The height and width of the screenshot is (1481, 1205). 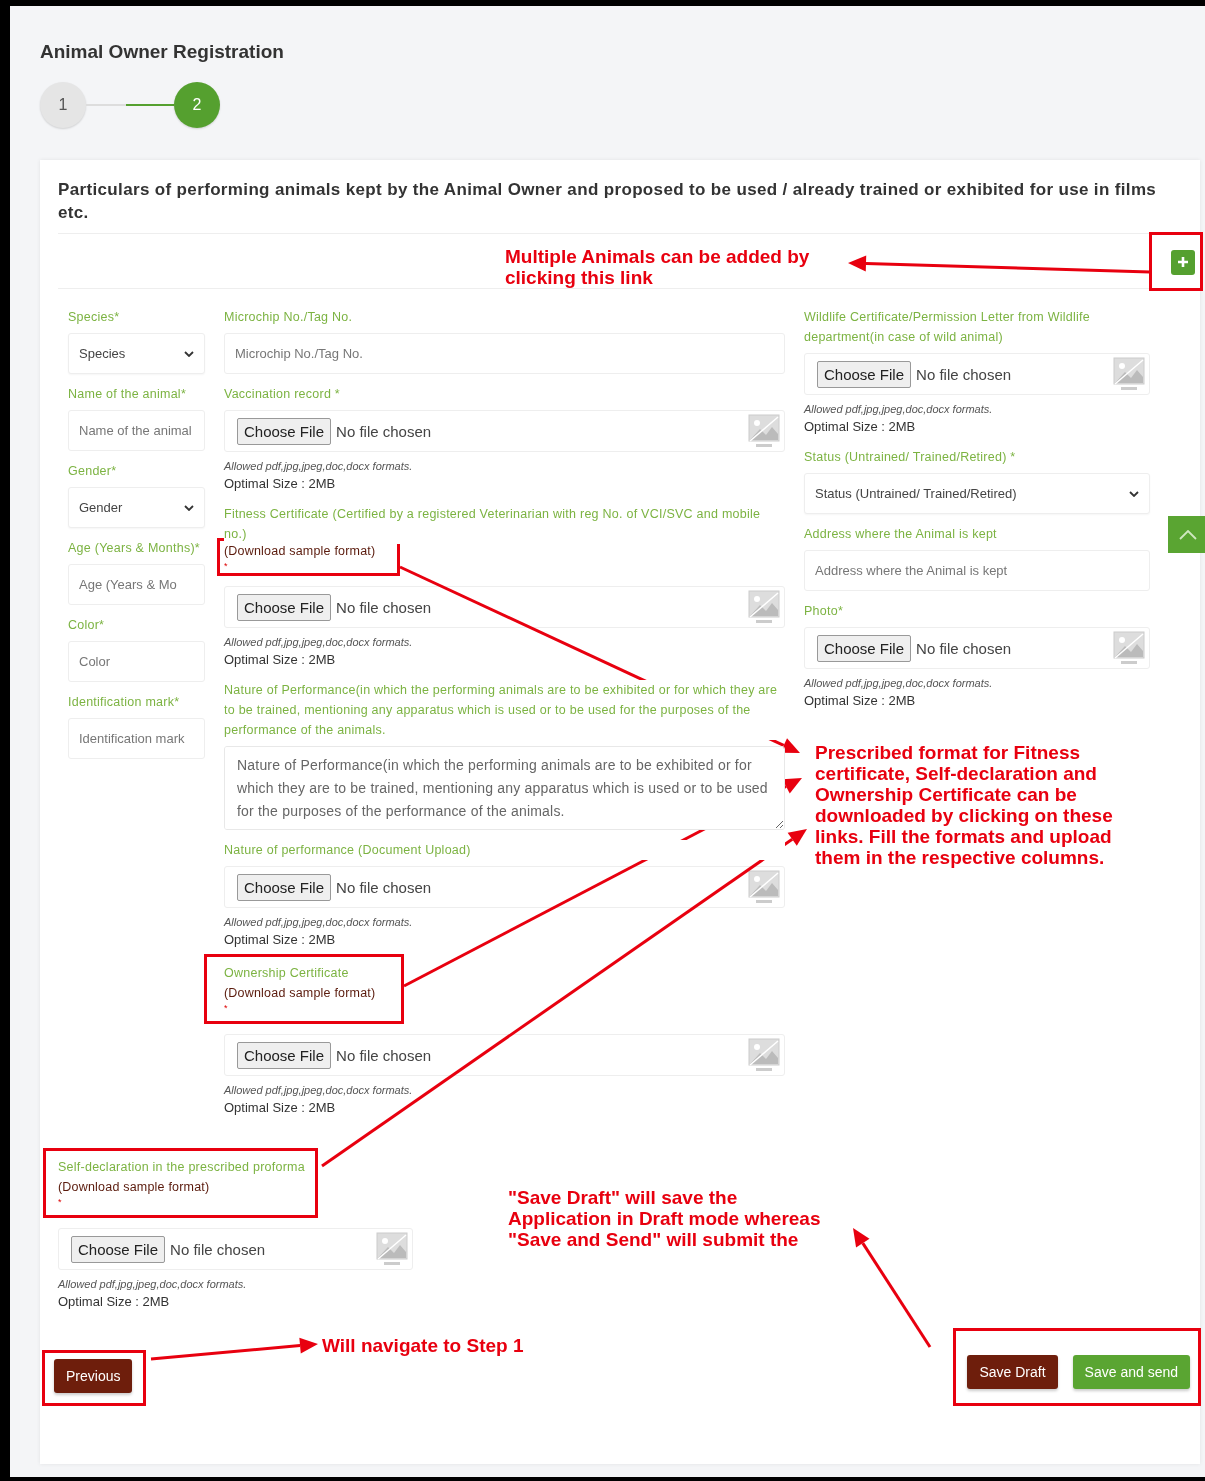 I want to click on field-label: Nature of performance (Document Upload), so click(x=504, y=850).